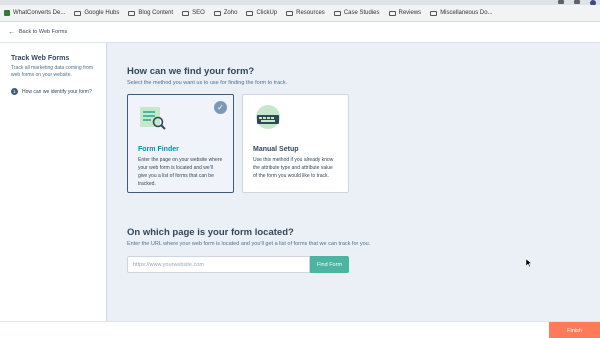  I want to click on bookmark-folder-reviews: Reviews, so click(404, 13).